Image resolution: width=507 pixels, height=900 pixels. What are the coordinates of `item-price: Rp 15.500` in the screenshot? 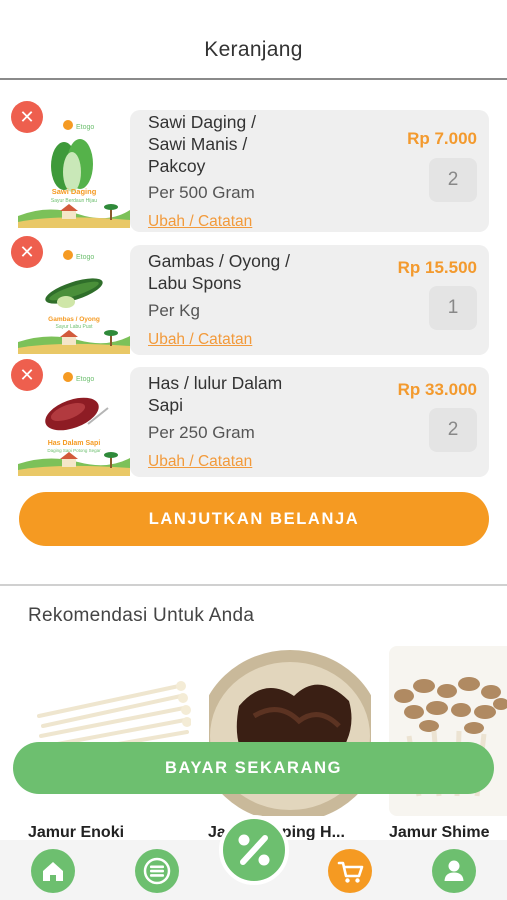 It's located at (437, 267).